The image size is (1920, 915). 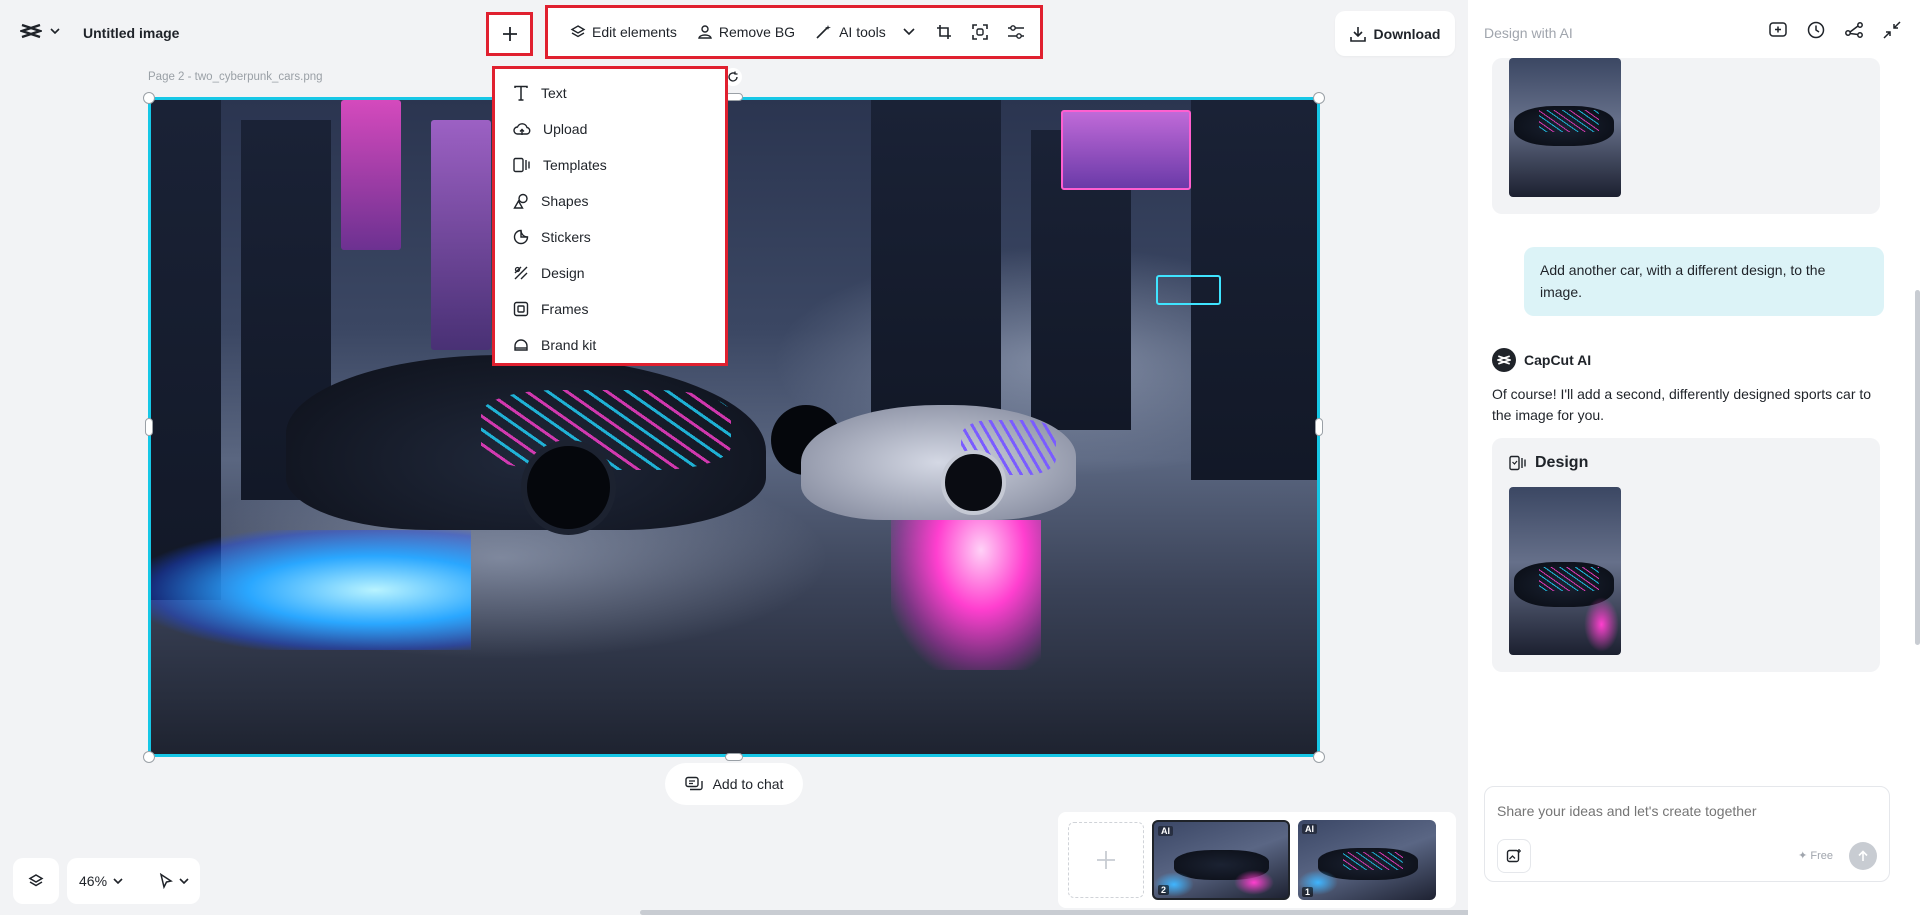 What do you see at coordinates (862, 32) in the screenshot?
I see `ai-tools-label: AI tools` at bounding box center [862, 32].